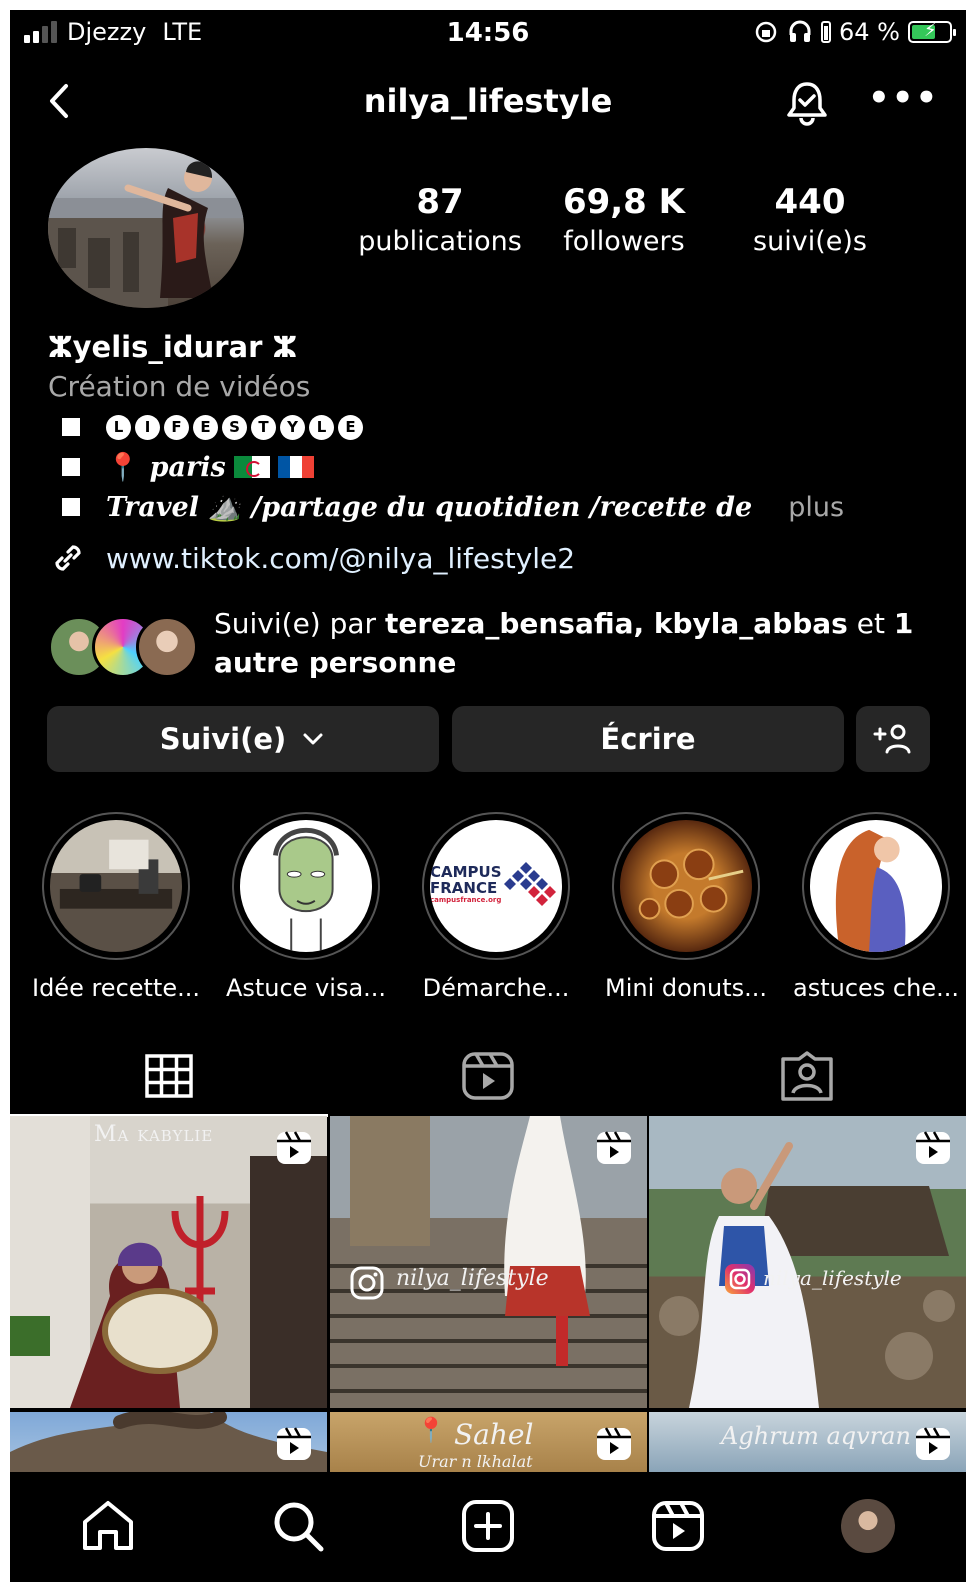 This screenshot has height=1592, width=980. I want to click on message-button: Écrire, so click(648, 739).